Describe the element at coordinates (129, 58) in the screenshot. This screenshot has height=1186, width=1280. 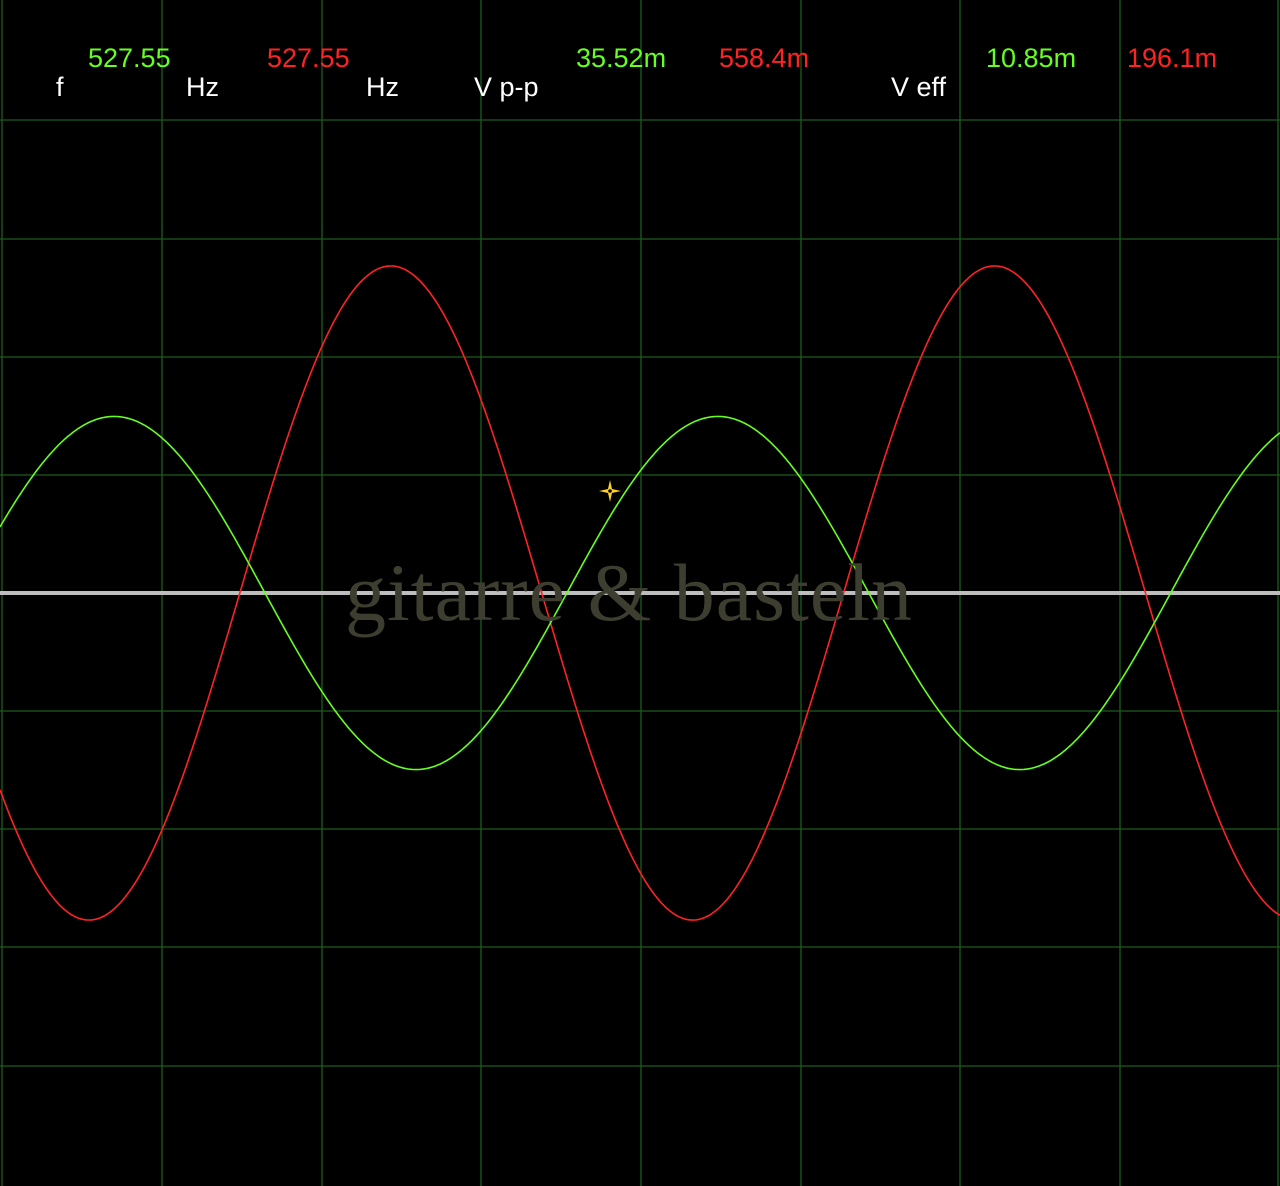
I see `frequency-ch1-value: 527.55` at that location.